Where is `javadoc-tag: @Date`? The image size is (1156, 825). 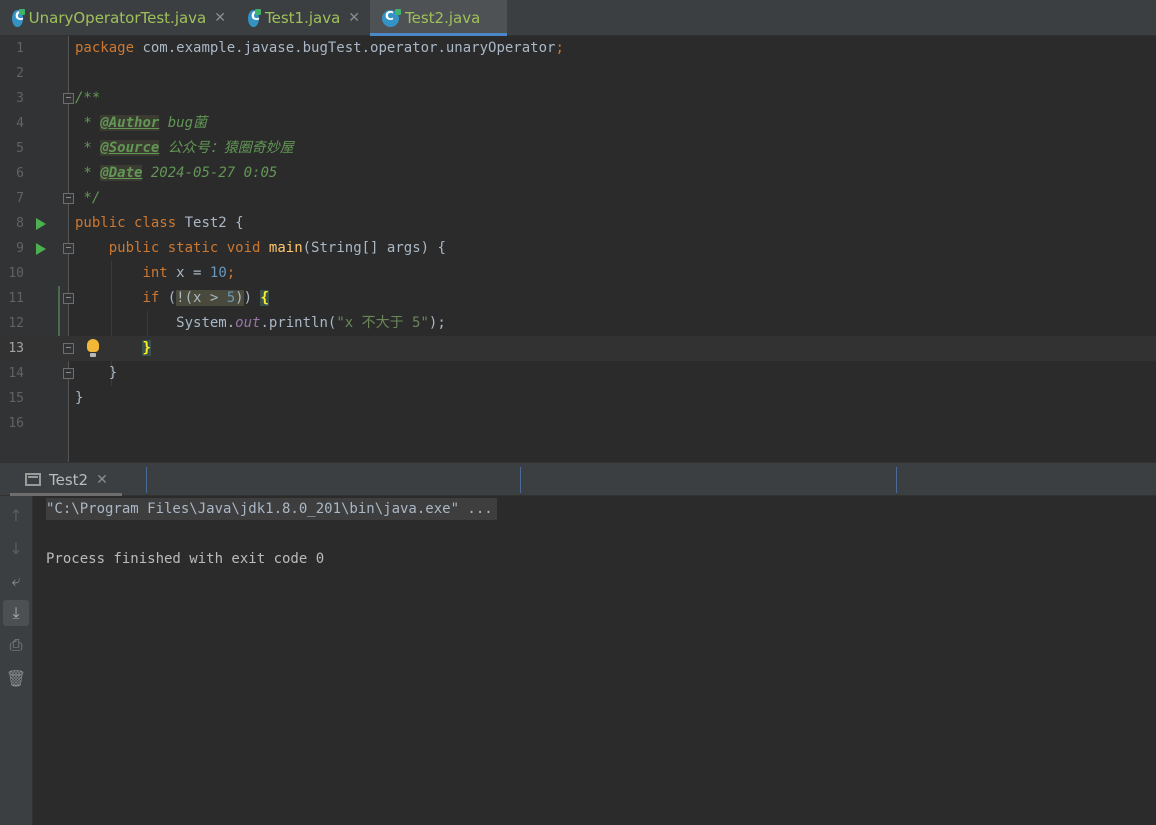 javadoc-tag: @Date is located at coordinates (121, 173).